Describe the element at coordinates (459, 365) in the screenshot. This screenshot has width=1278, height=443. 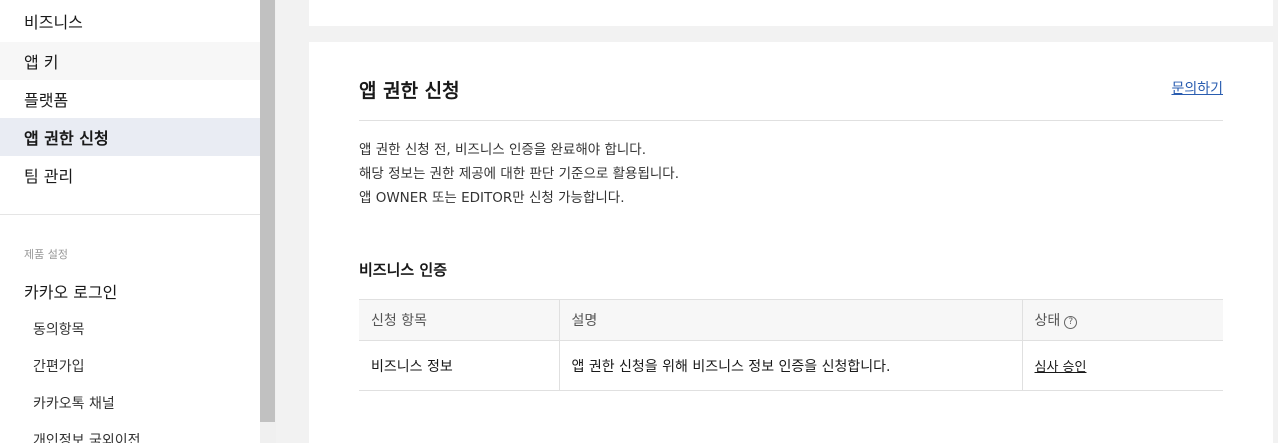
I see `cell-item: 비즈니스 정보` at that location.